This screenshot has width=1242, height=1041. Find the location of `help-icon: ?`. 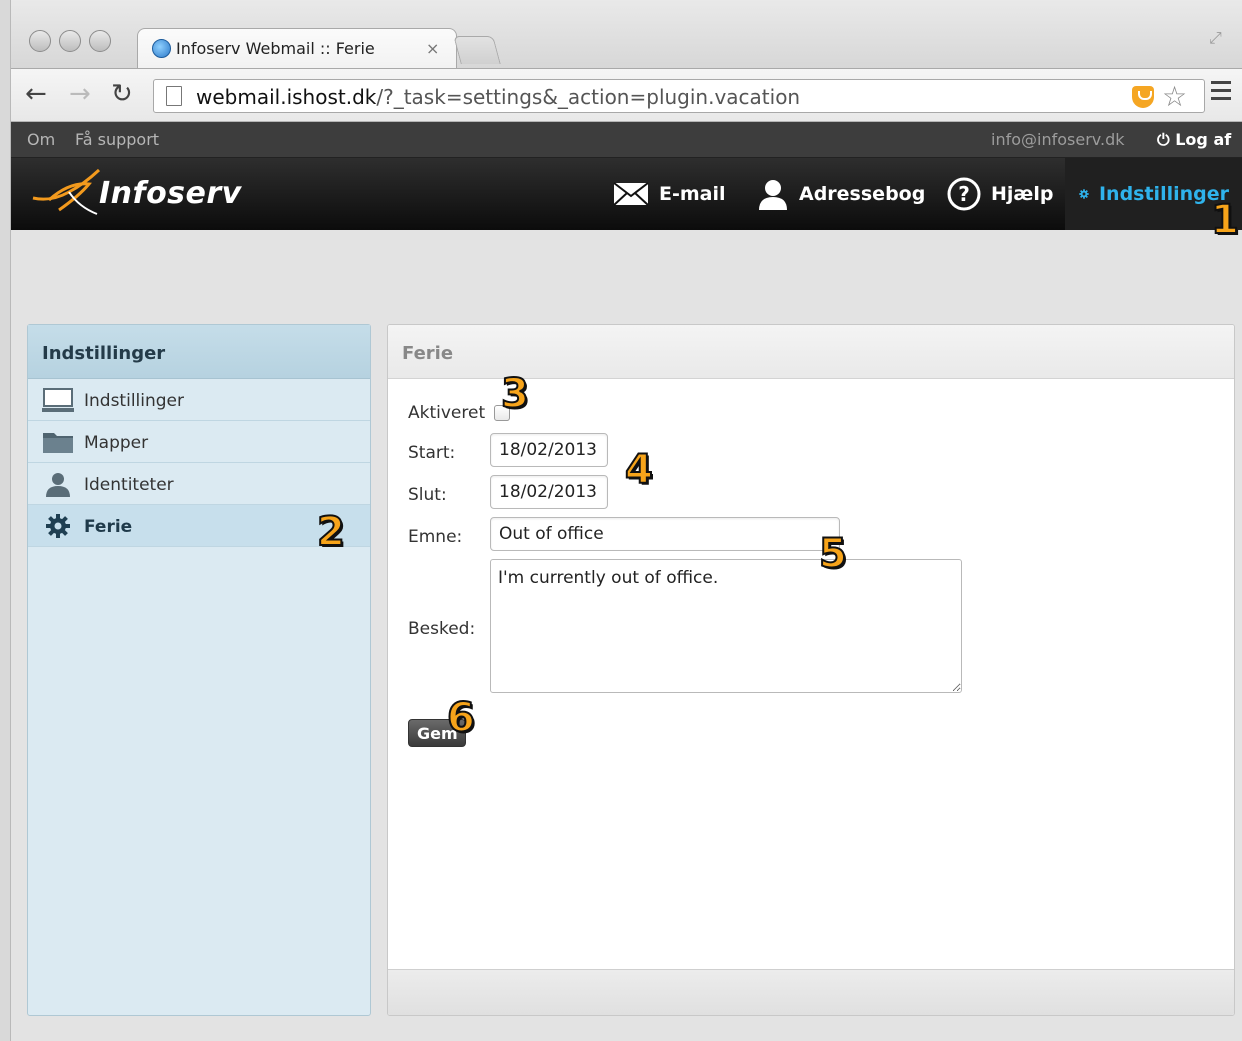

help-icon: ? is located at coordinates (964, 194).